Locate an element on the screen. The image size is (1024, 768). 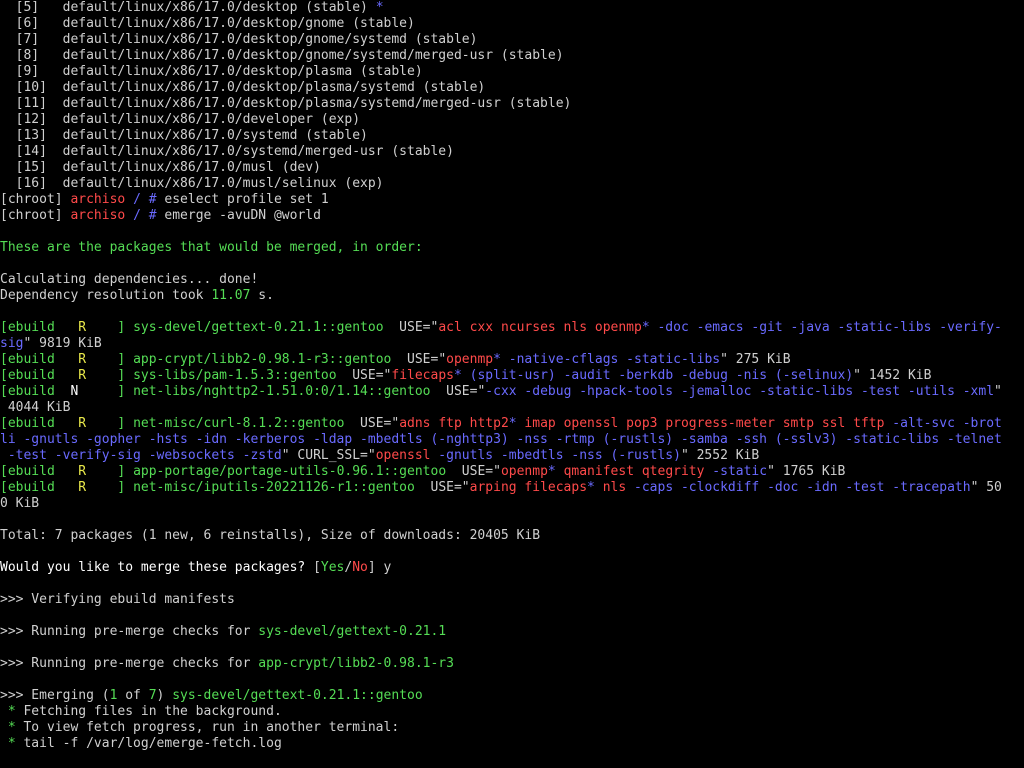
terminal-text: adns ftp http2 is located at coordinates (454, 423).